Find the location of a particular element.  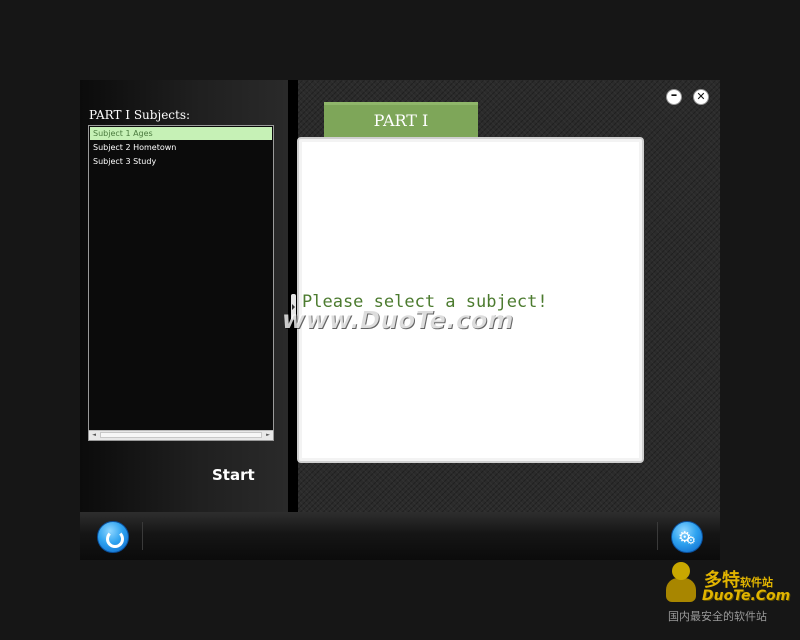

minimize-button: – is located at coordinates (674, 97).